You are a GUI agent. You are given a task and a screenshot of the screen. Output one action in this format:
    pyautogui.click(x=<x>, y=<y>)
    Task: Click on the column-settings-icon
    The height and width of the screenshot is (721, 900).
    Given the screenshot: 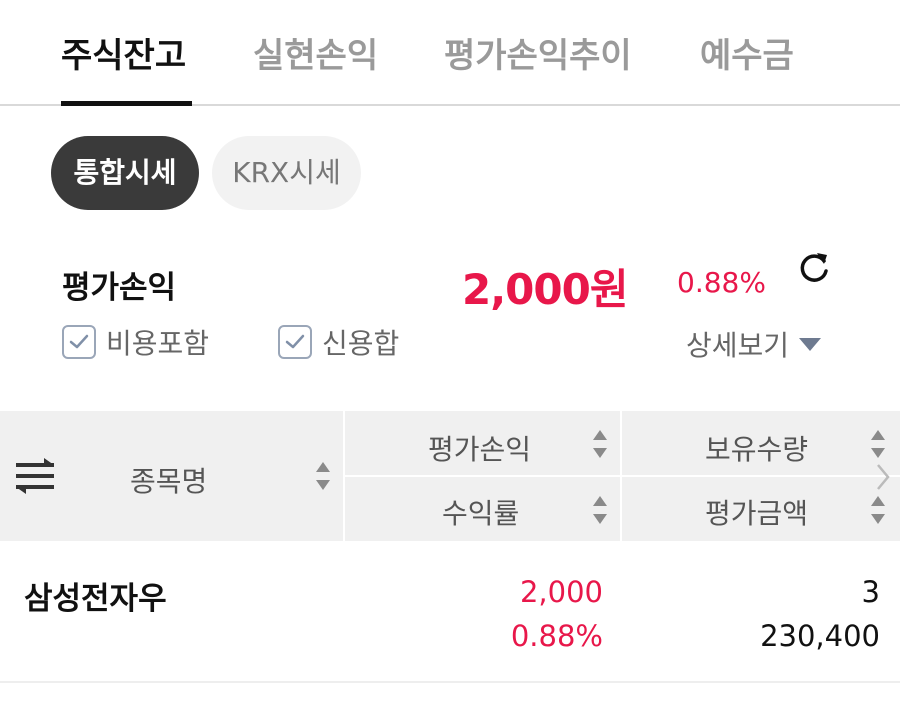 What is the action you would take?
    pyautogui.click(x=35, y=476)
    